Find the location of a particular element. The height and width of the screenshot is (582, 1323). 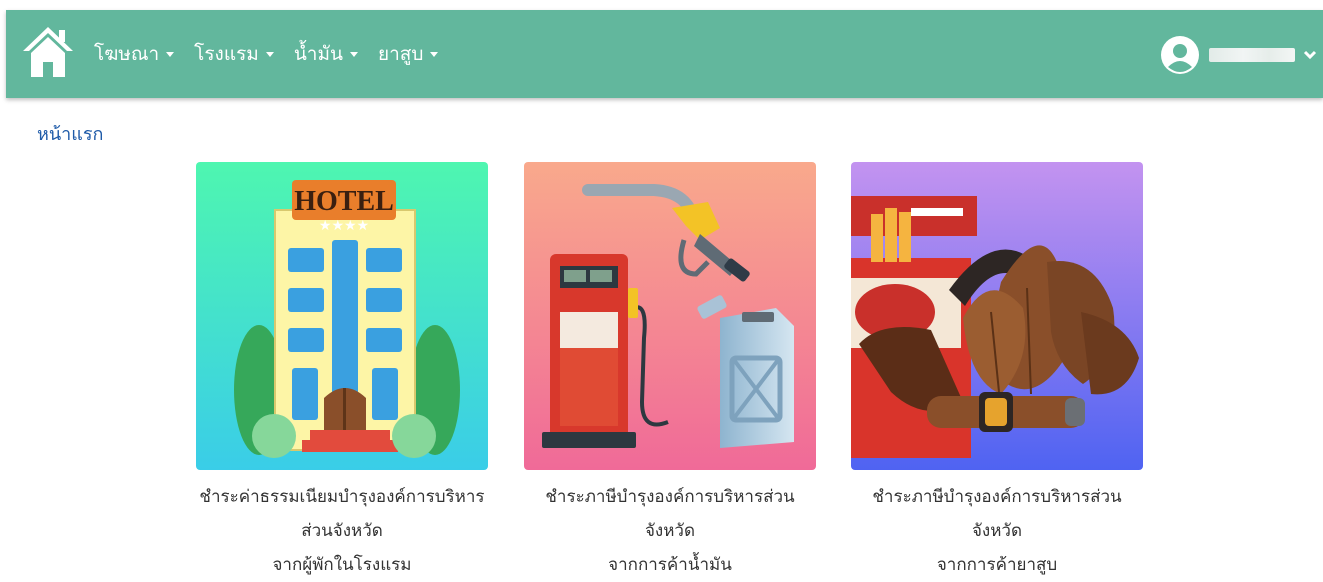

caption-line: ส่วนจังหวัด is located at coordinates (342, 531).